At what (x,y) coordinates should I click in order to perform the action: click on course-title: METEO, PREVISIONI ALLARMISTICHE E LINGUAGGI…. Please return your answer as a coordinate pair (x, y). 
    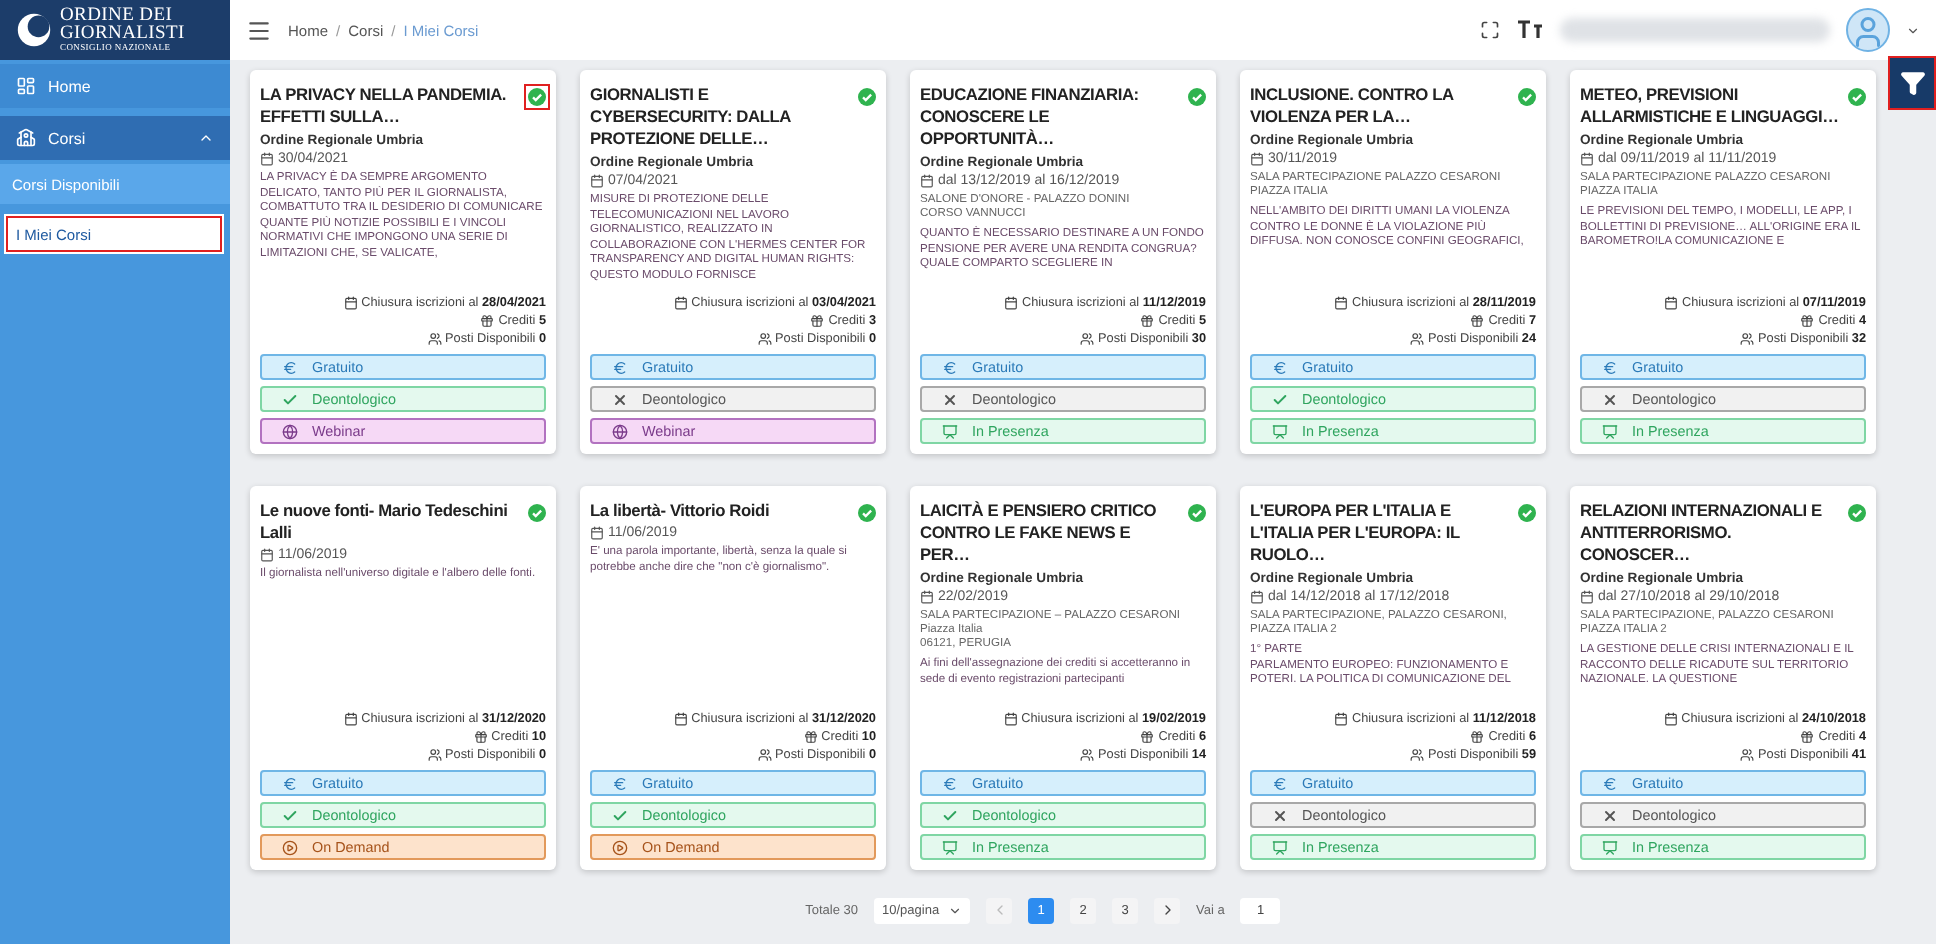
    Looking at the image, I should click on (1710, 106).